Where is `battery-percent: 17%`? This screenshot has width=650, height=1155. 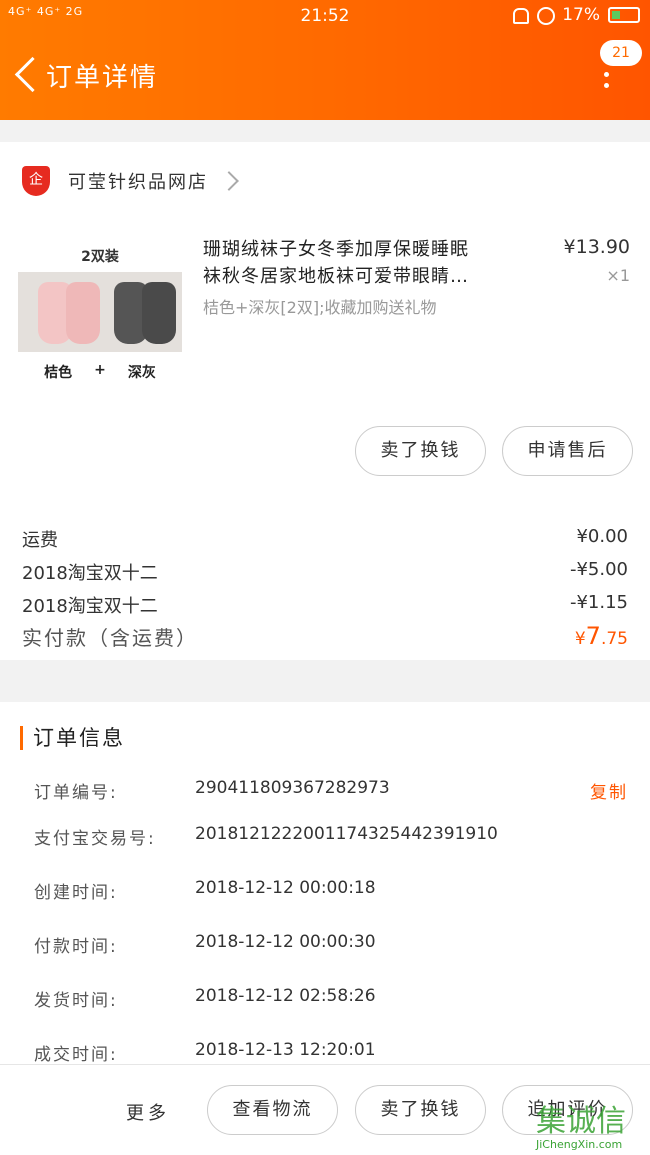 battery-percent: 17% is located at coordinates (581, 15).